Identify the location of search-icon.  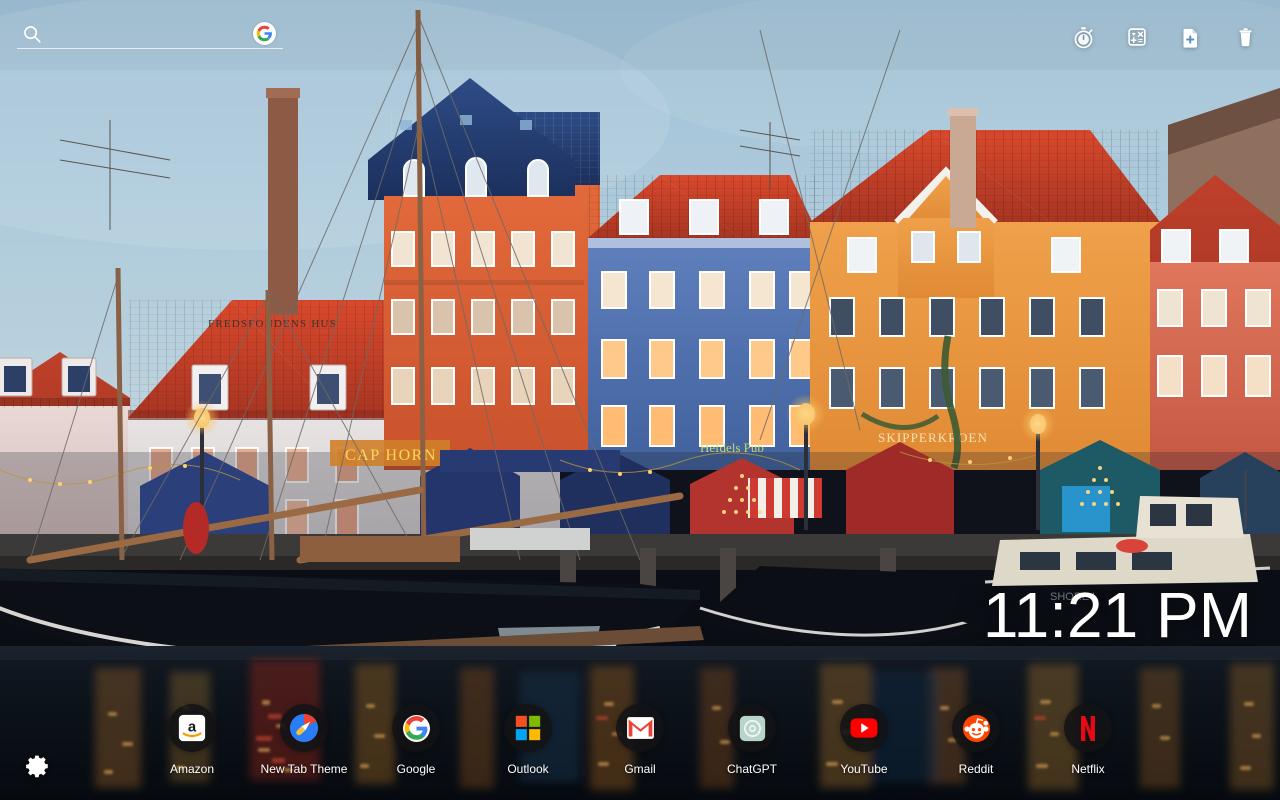
(32, 34).